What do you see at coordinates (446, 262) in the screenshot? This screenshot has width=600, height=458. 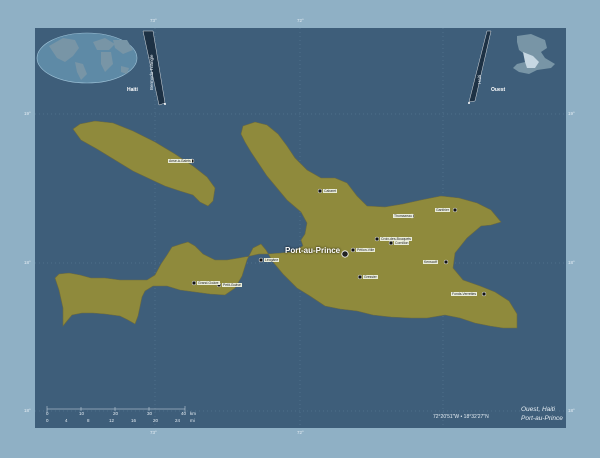 I see `town-dot-kenscoff` at bounding box center [446, 262].